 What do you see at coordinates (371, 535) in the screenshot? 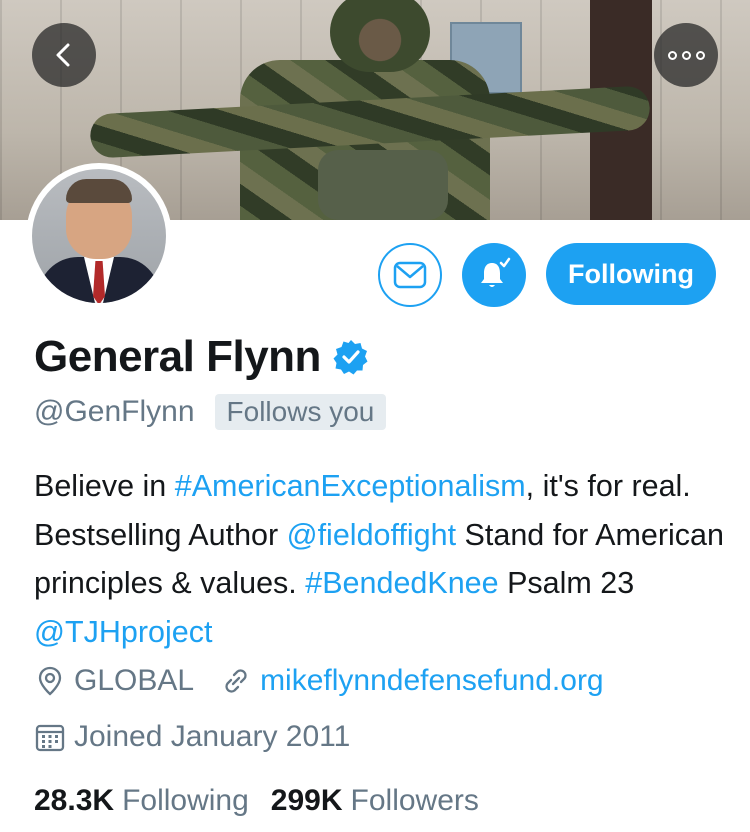
I see `mention-link: @fieldoffight` at bounding box center [371, 535].